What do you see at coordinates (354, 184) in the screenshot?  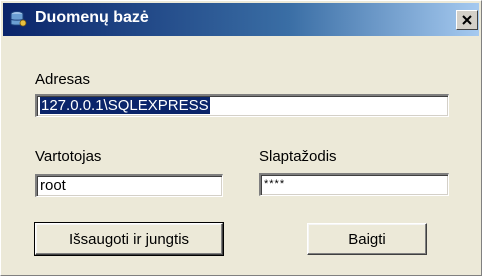 I see `password-field: ****` at bounding box center [354, 184].